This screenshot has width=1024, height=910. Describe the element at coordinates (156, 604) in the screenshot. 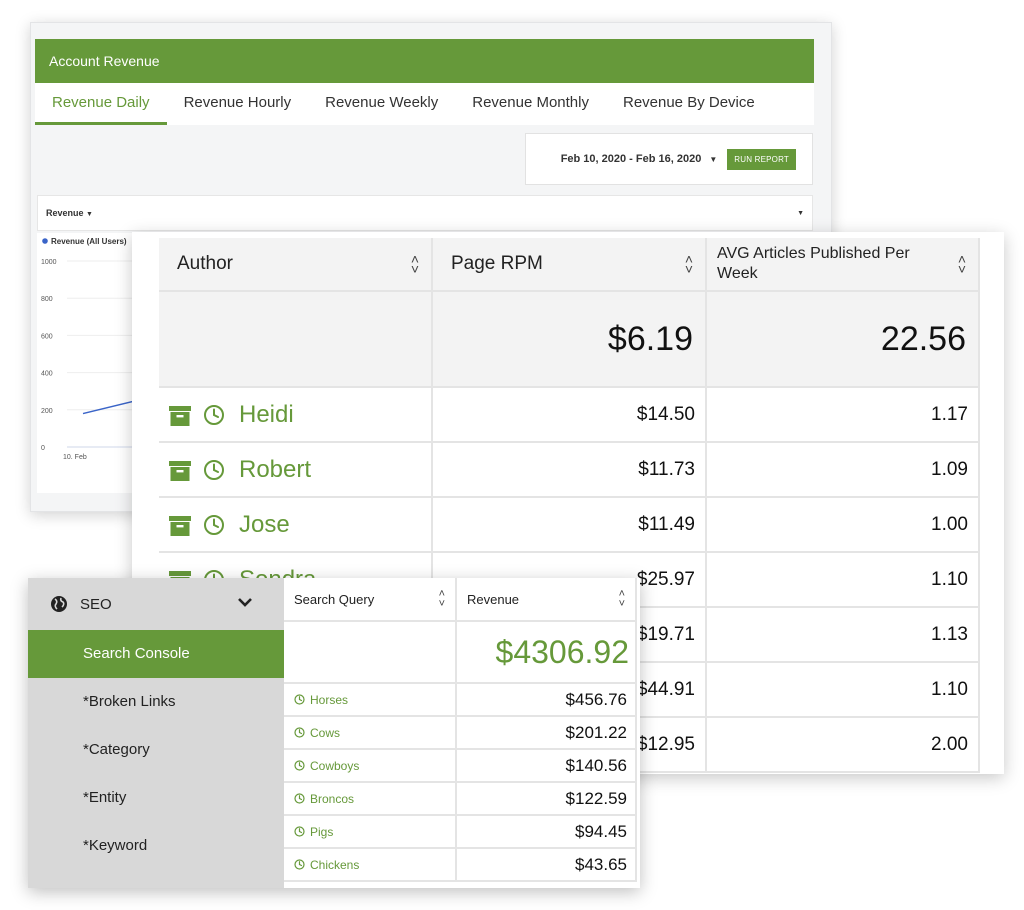

I see `seo-section-header: SEO` at that location.